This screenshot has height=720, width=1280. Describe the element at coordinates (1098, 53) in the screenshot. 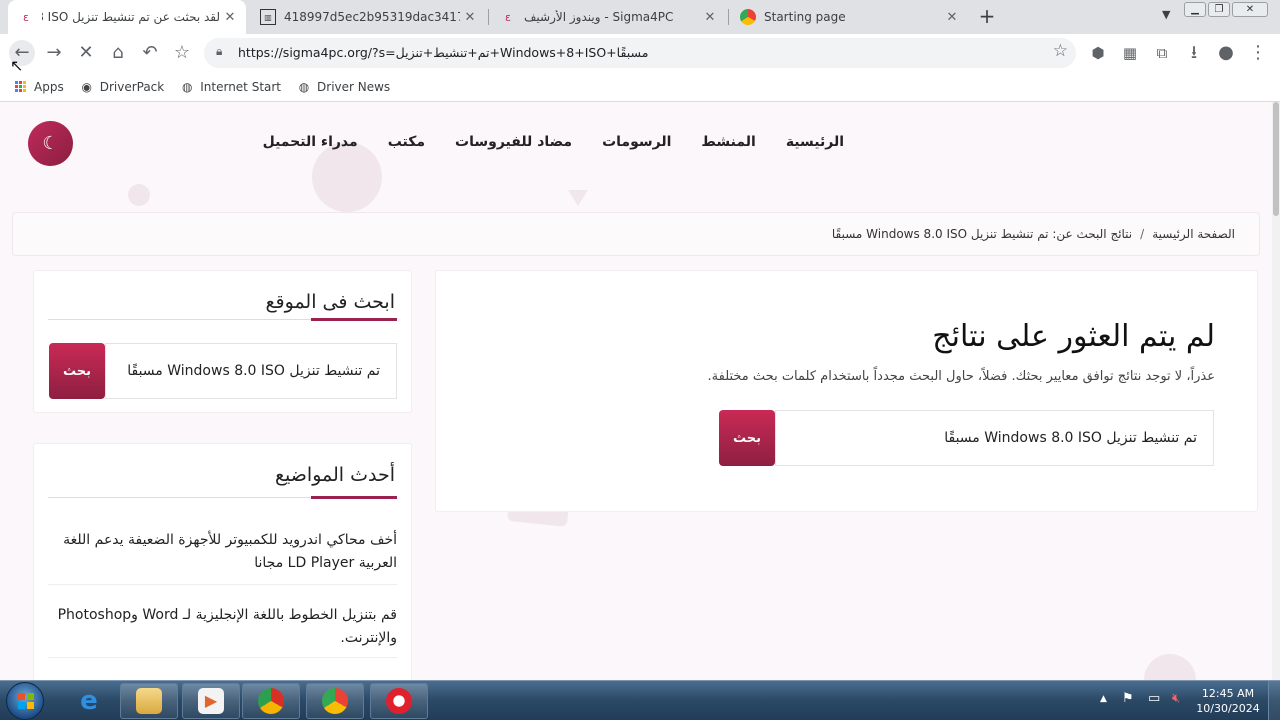

I see `extension-icon: ⬢` at that location.